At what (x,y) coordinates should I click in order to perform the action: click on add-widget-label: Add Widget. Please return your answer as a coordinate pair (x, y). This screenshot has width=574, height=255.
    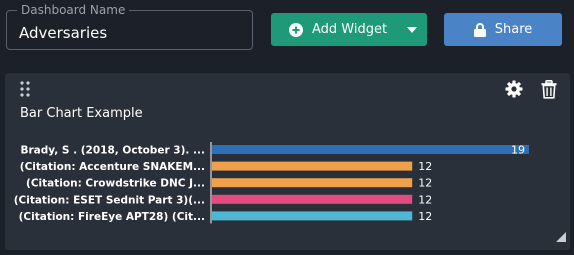
    Looking at the image, I should click on (350, 29).